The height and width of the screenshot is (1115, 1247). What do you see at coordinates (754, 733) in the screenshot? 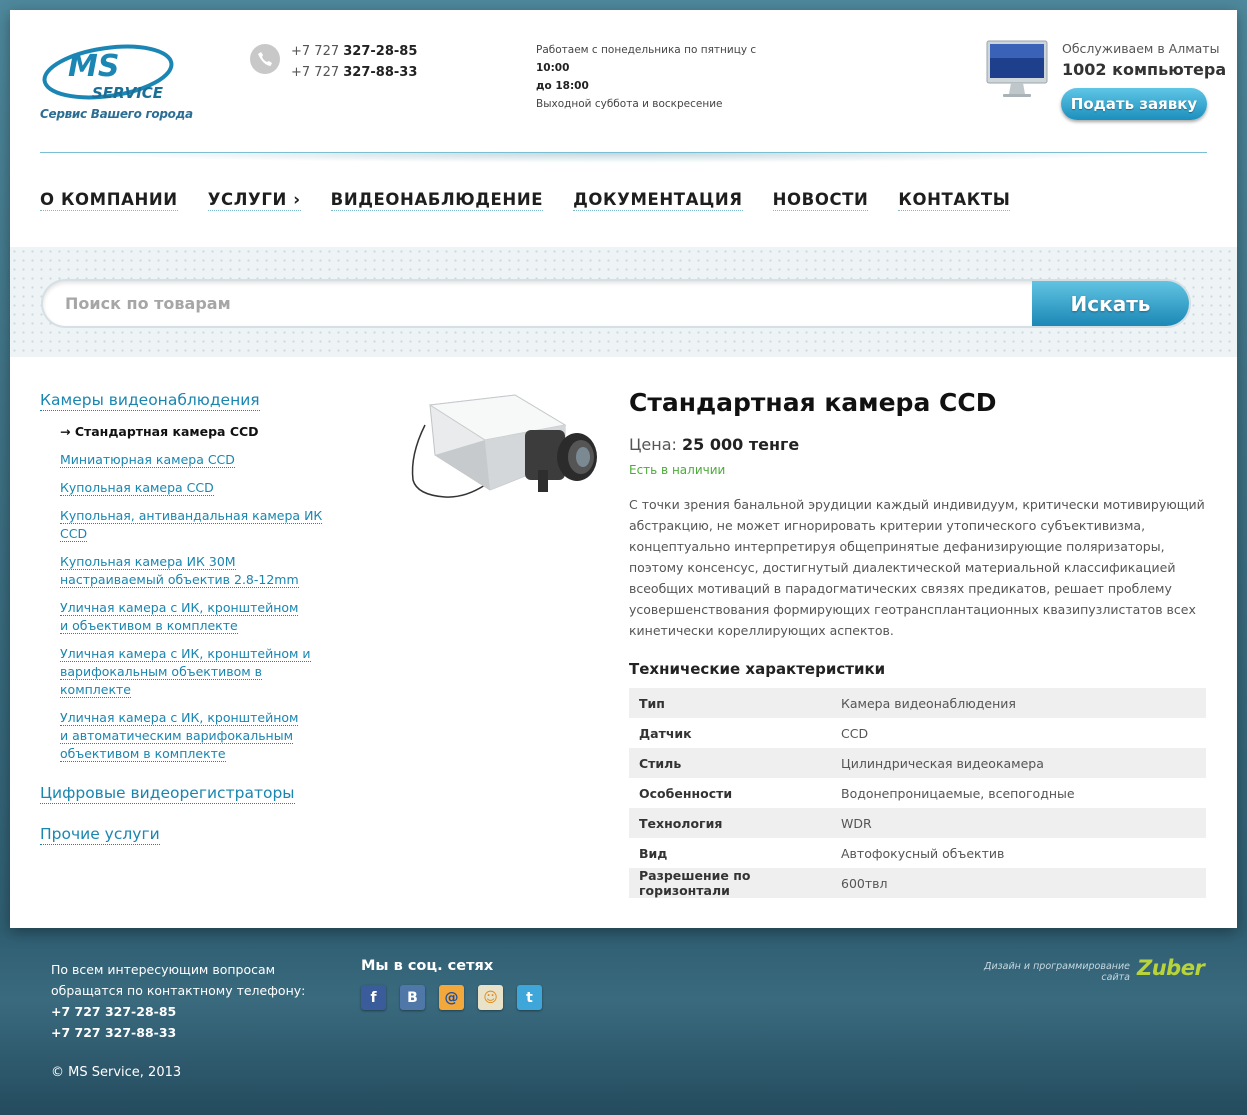
I see `table-row: Датчик CCD` at bounding box center [754, 733].